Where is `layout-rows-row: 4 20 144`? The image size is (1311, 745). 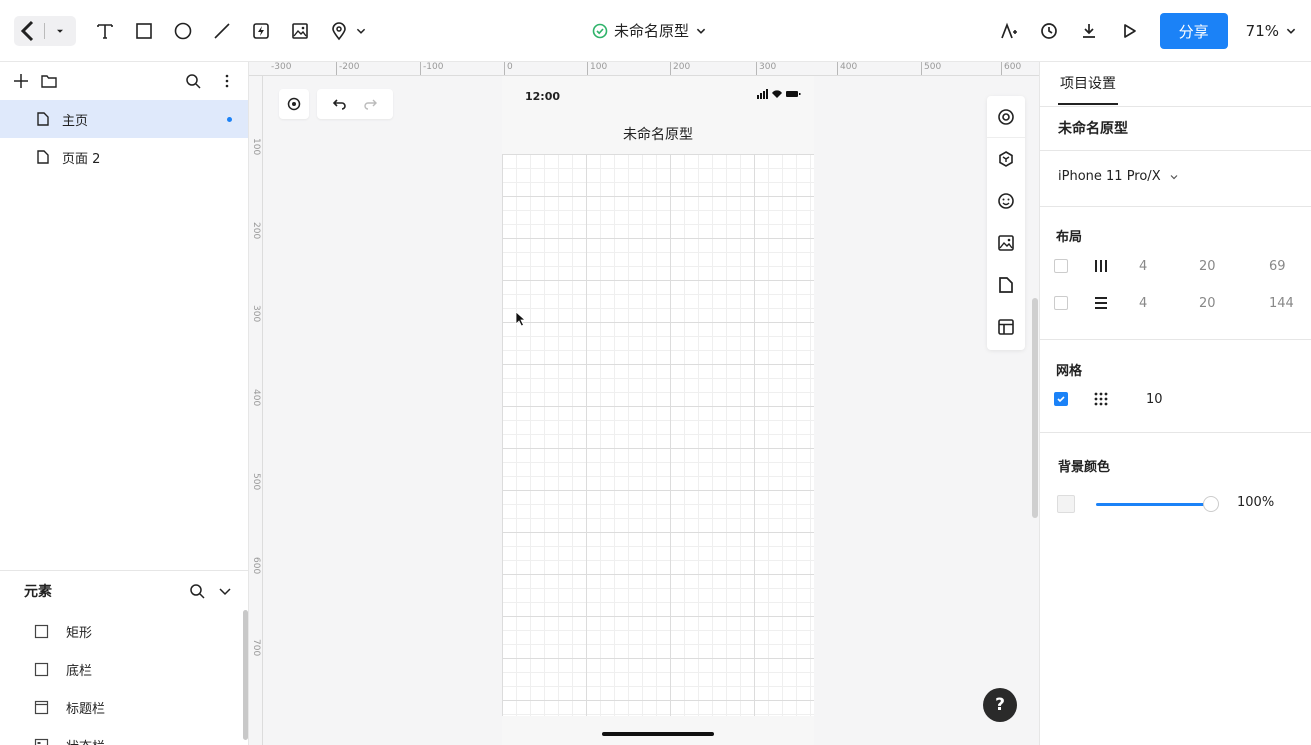
layout-rows-row: 4 20 144 is located at coordinates (1176, 303).